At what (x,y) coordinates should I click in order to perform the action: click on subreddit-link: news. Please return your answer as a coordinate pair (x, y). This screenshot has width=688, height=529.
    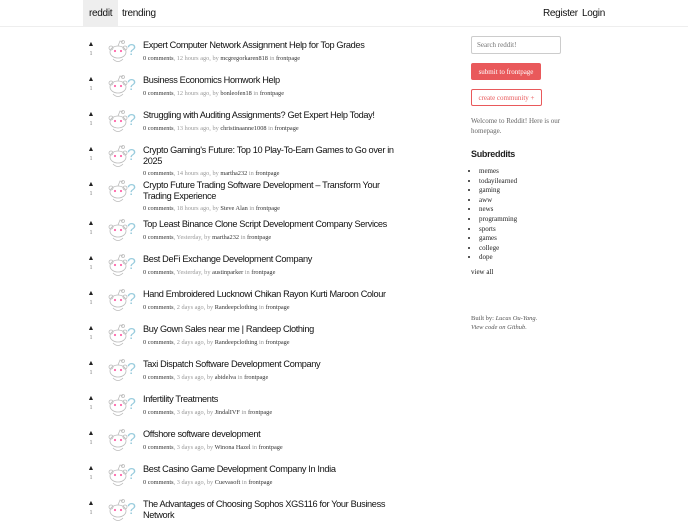
    Looking at the image, I should click on (540, 210).